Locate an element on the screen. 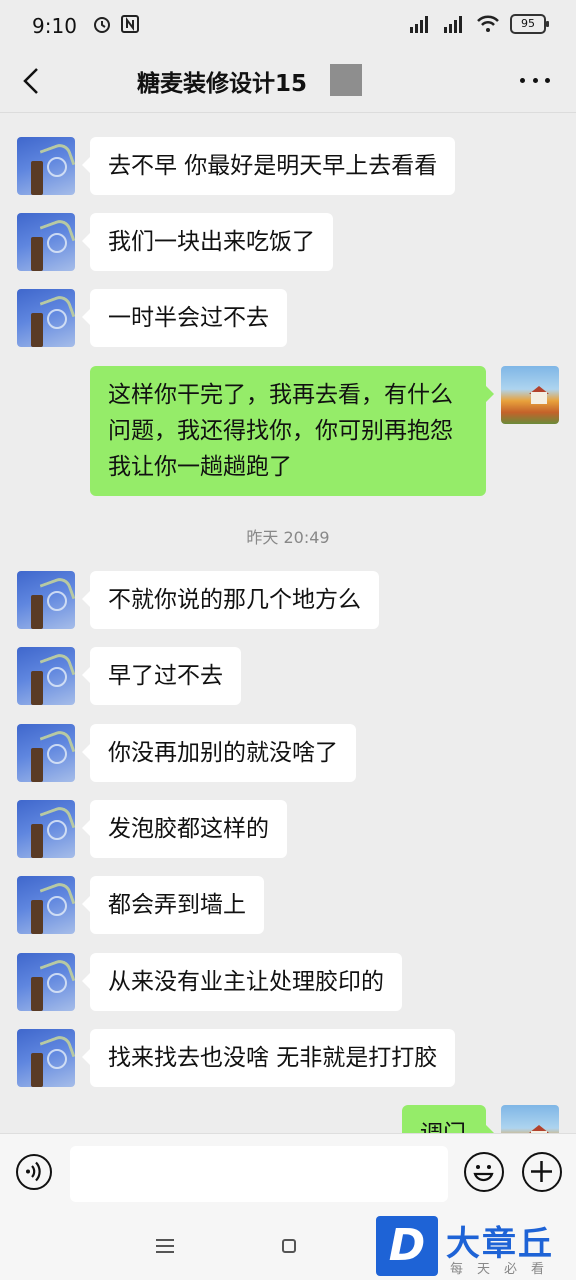 The height and width of the screenshot is (1280, 576). emoji-icon is located at coordinates (483, 1173).